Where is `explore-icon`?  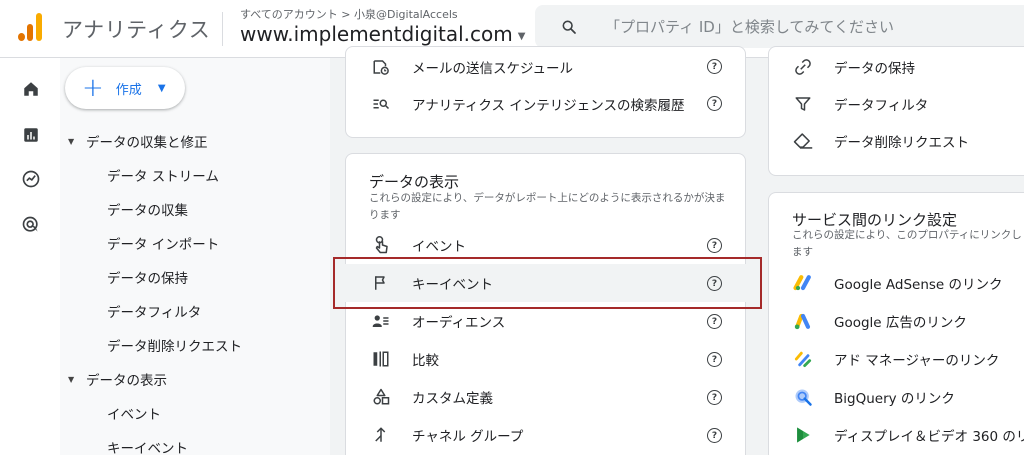 explore-icon is located at coordinates (31, 179).